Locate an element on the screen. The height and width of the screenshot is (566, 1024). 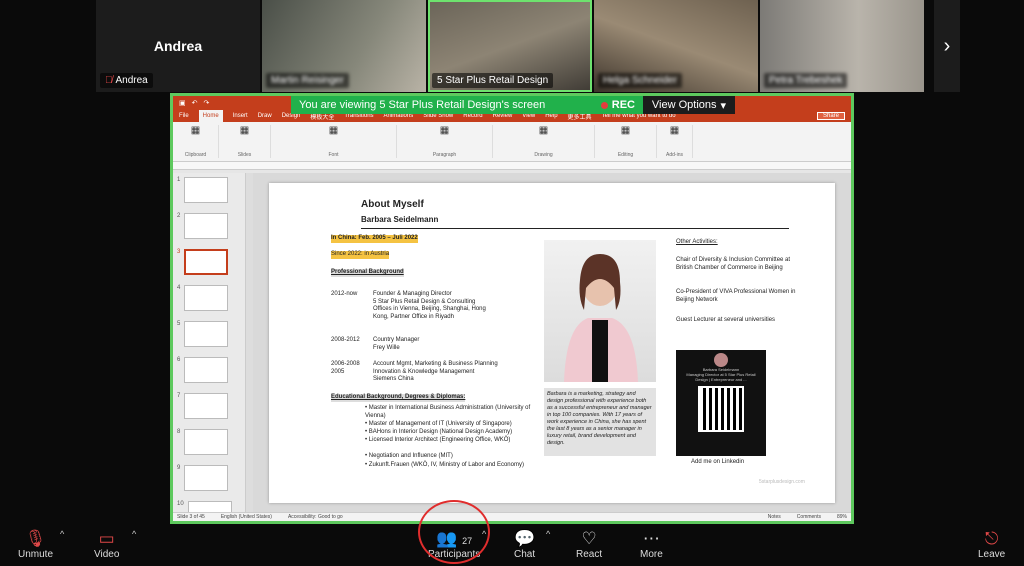
thumbnail-number: 10 is located at coordinates (180, 504).